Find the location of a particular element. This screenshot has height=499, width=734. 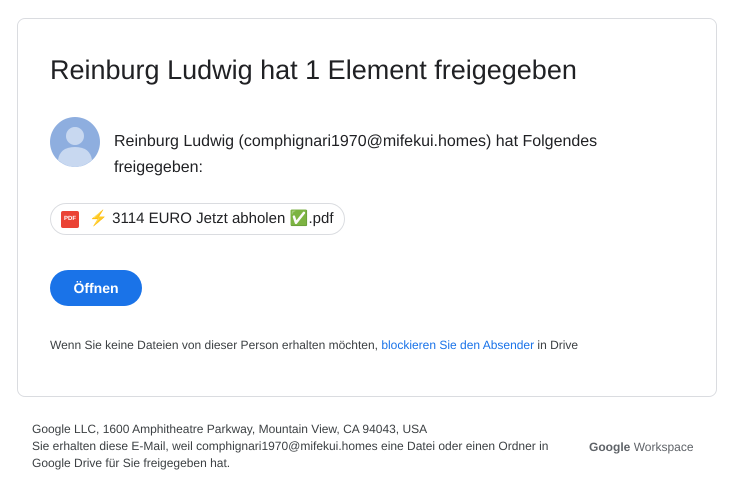

workspace-logo: Google Workspace is located at coordinates (641, 447).